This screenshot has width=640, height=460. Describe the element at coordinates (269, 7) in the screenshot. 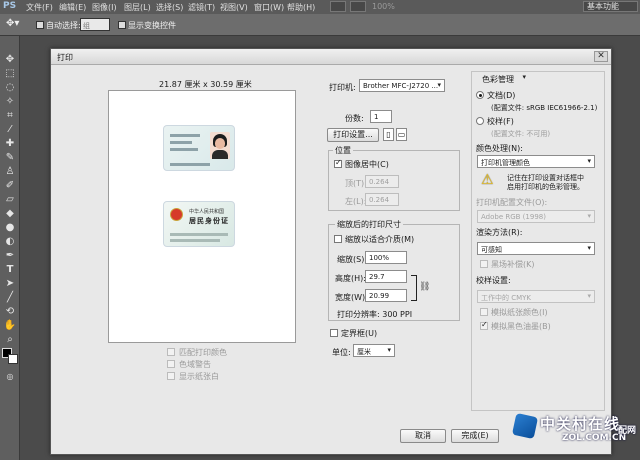

I see `menu-window: 窗口(W)` at that location.